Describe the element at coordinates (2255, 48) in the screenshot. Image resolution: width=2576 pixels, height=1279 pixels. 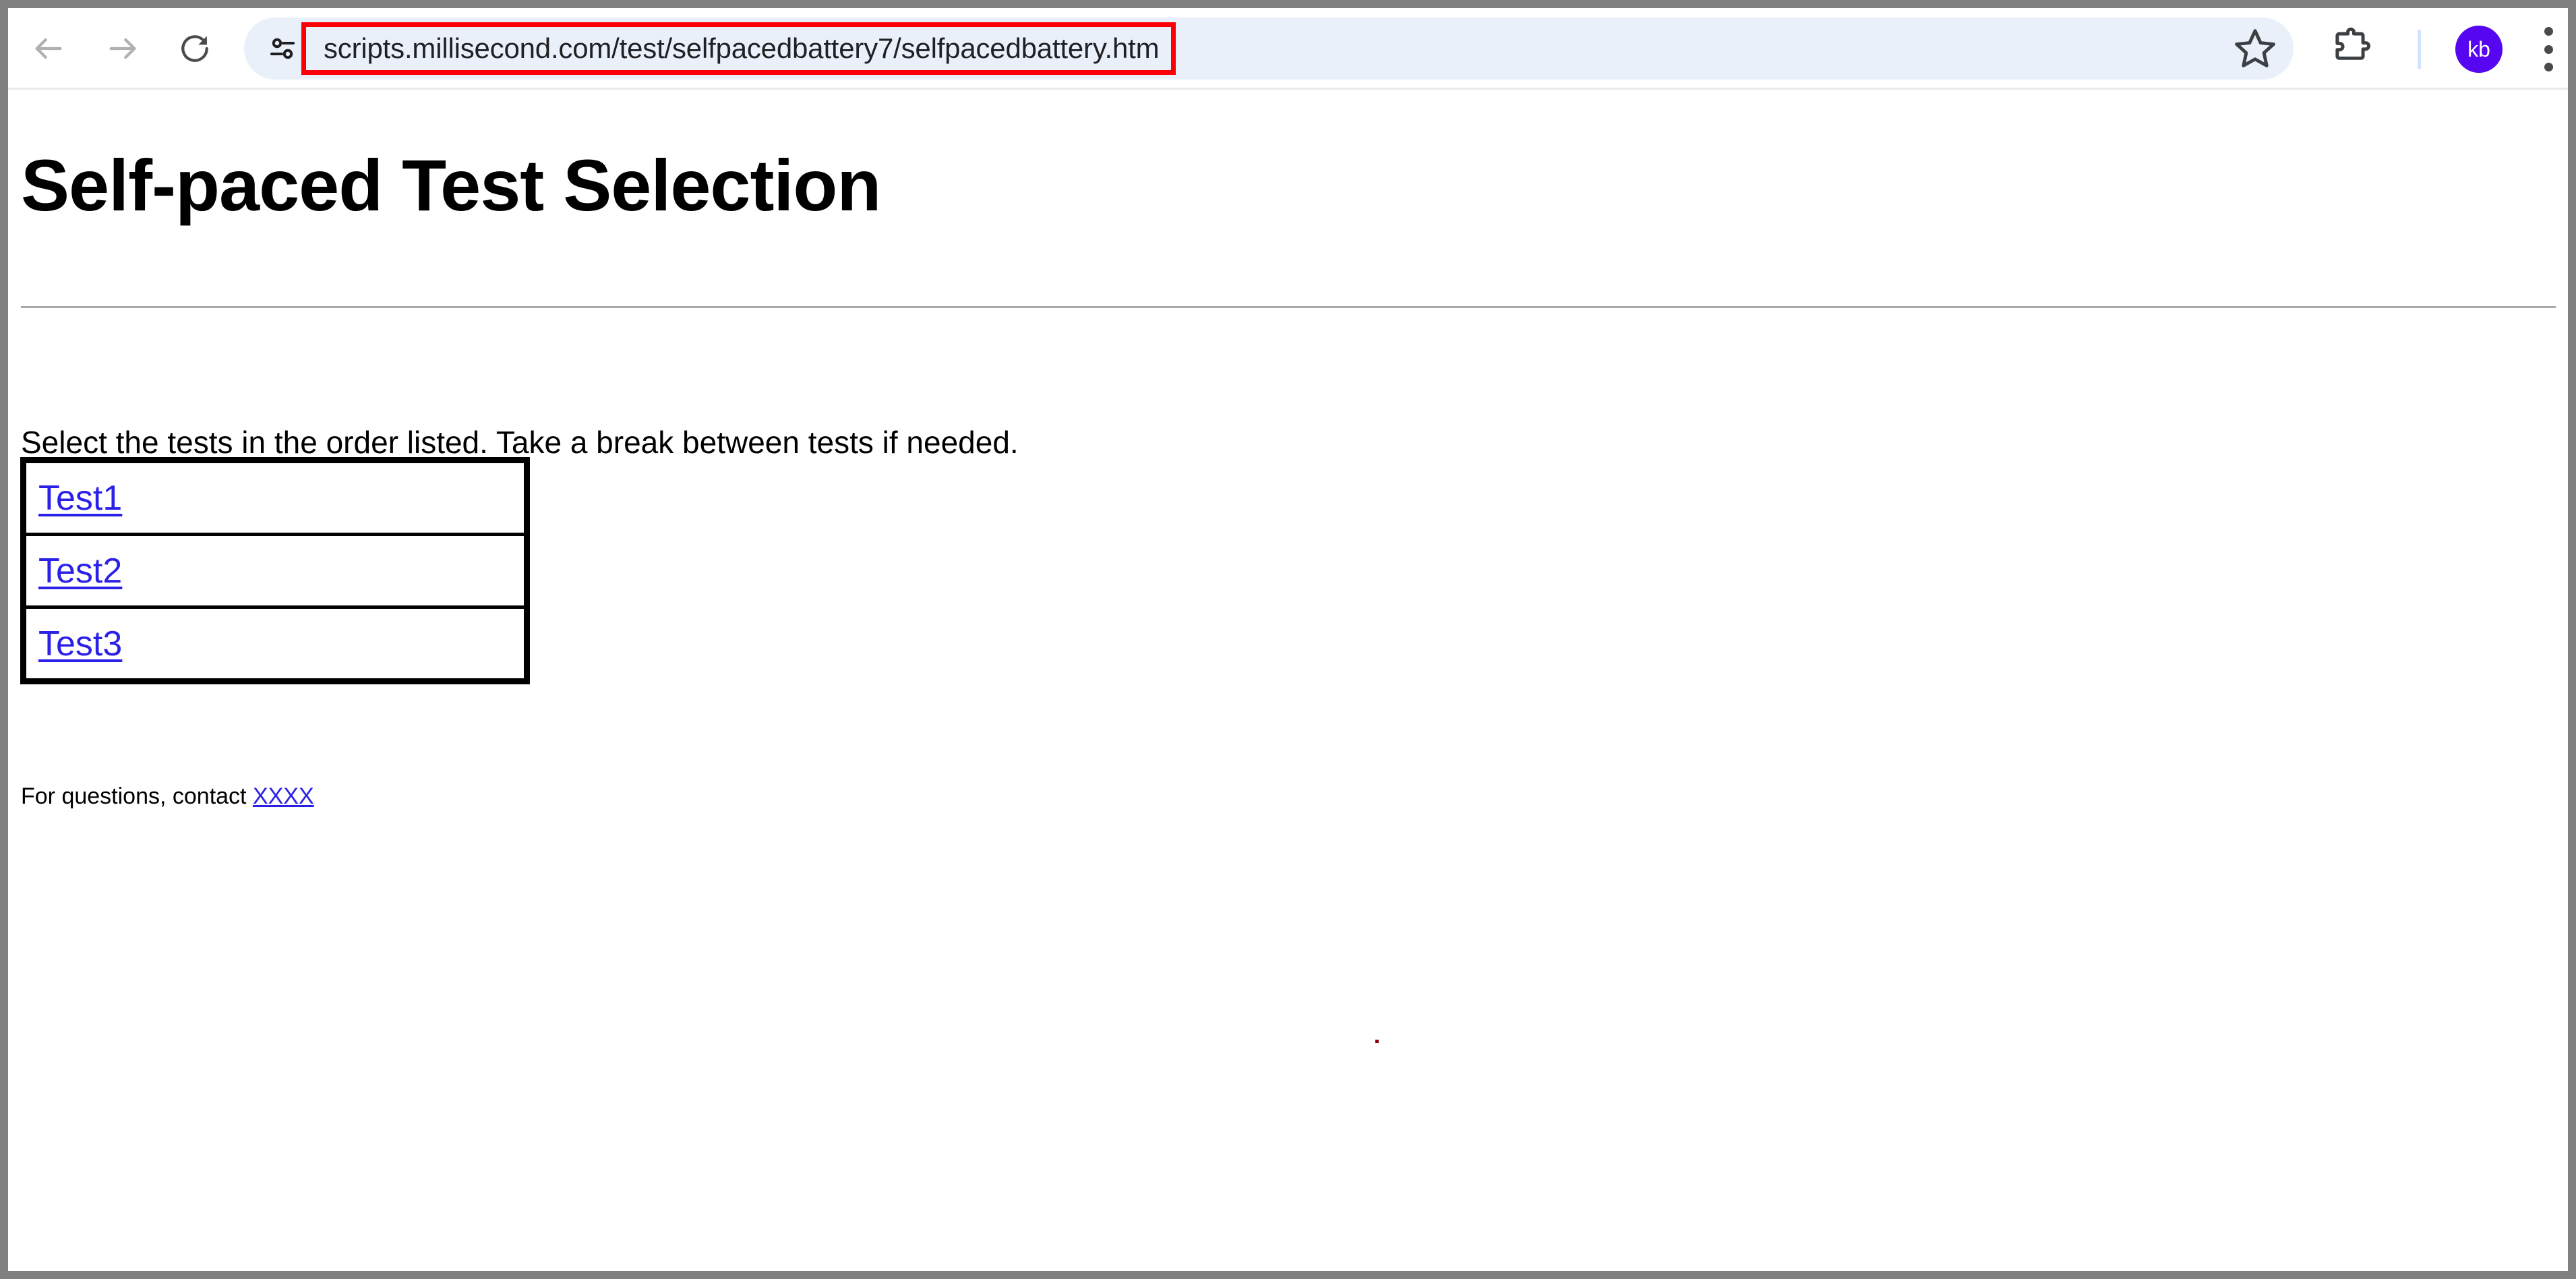
I see `star-outline-icon` at that location.